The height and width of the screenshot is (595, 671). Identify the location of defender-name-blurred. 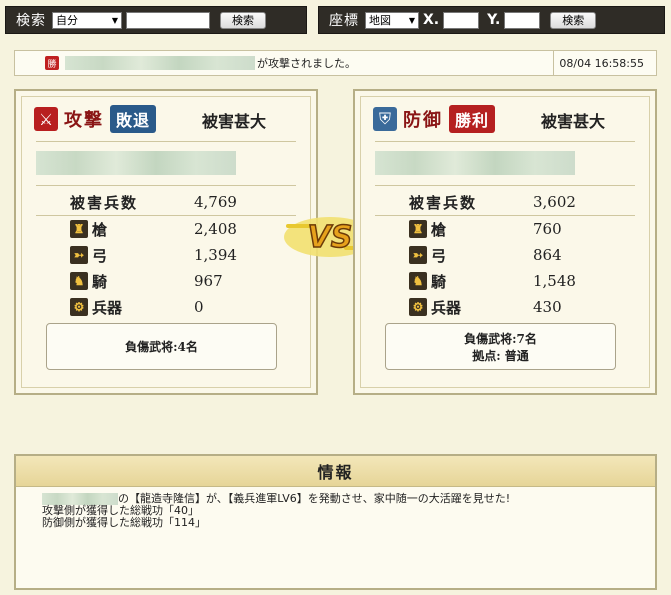
(475, 163).